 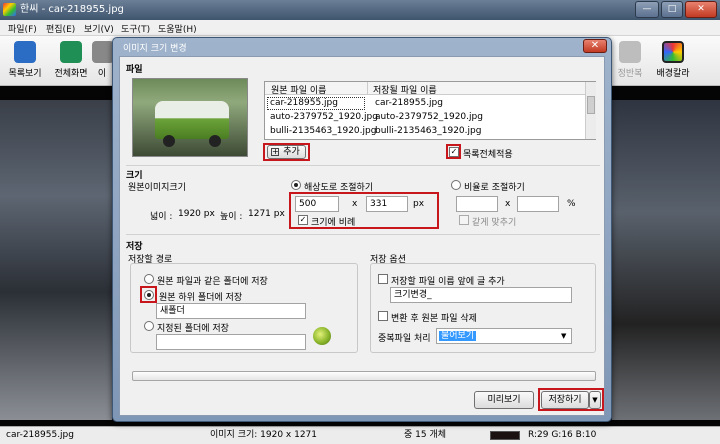 I want to click on close-window-button: ✕, so click(x=701, y=9).